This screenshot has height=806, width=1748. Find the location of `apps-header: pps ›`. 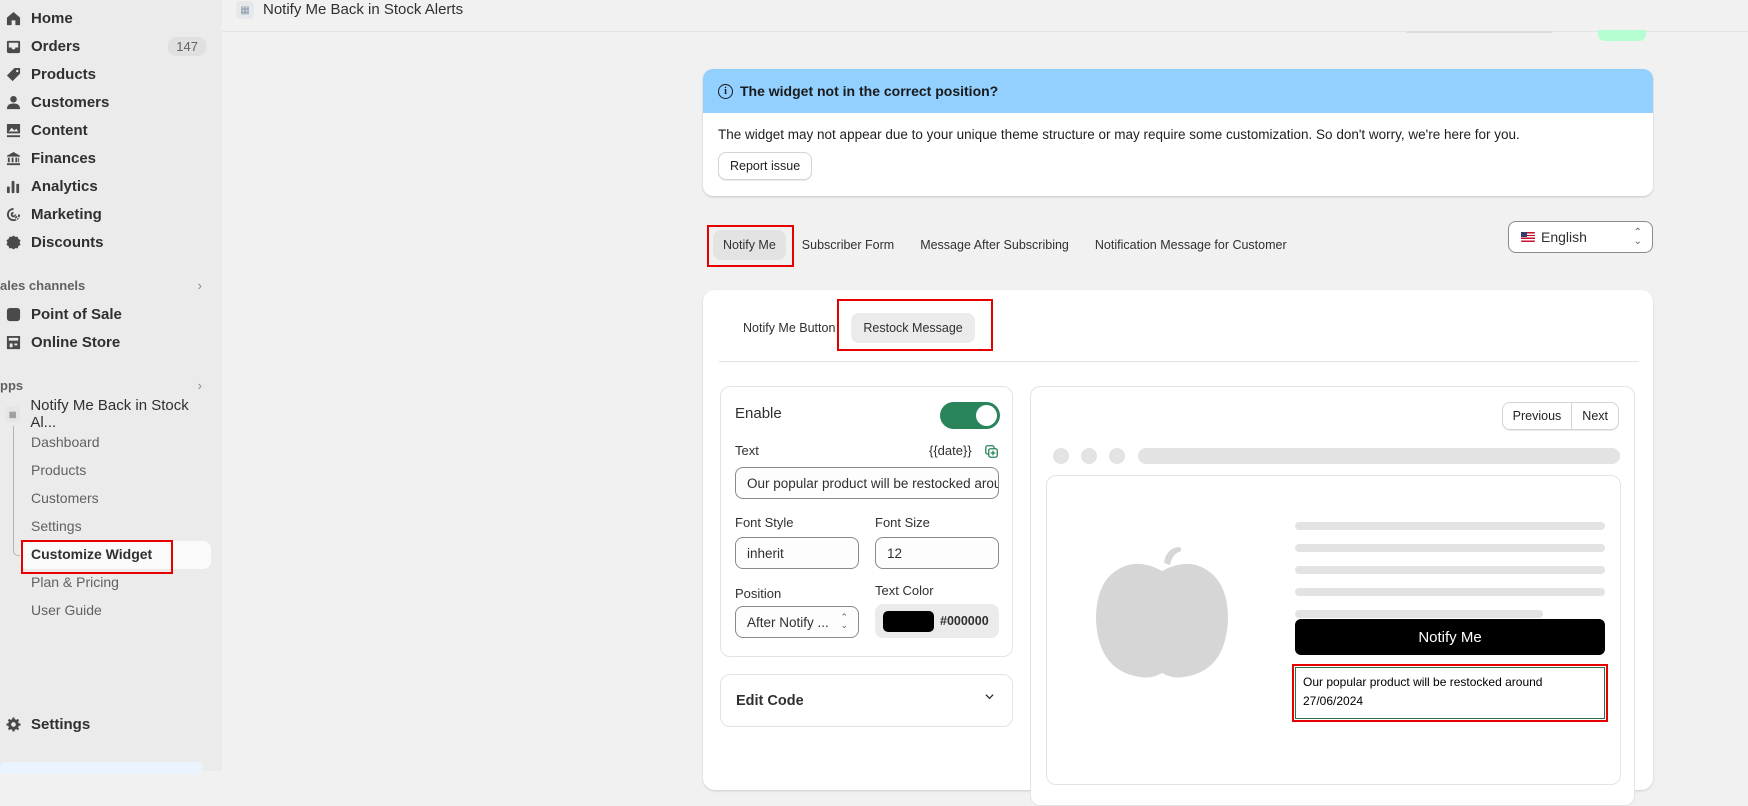

apps-header: pps › is located at coordinates (105, 385).